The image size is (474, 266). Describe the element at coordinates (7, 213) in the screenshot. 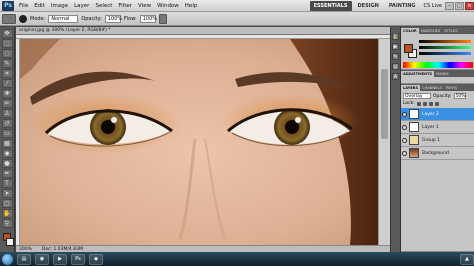

I see `hand-tool-icon: ✋` at that location.